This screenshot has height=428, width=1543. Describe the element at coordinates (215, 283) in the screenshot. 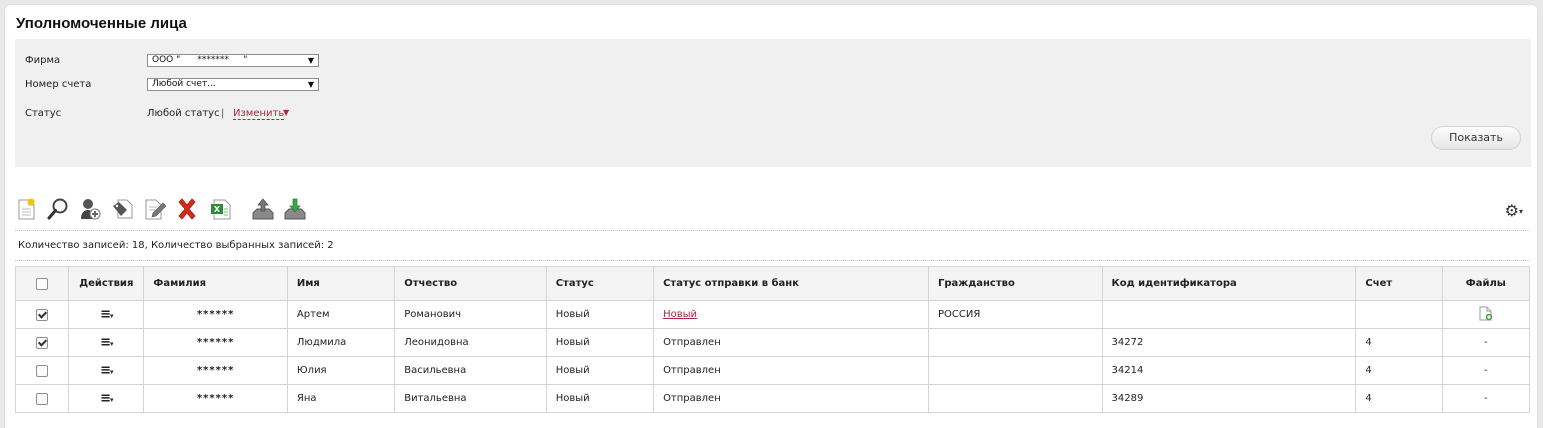

I see `col-surname: Фамилия` at that location.